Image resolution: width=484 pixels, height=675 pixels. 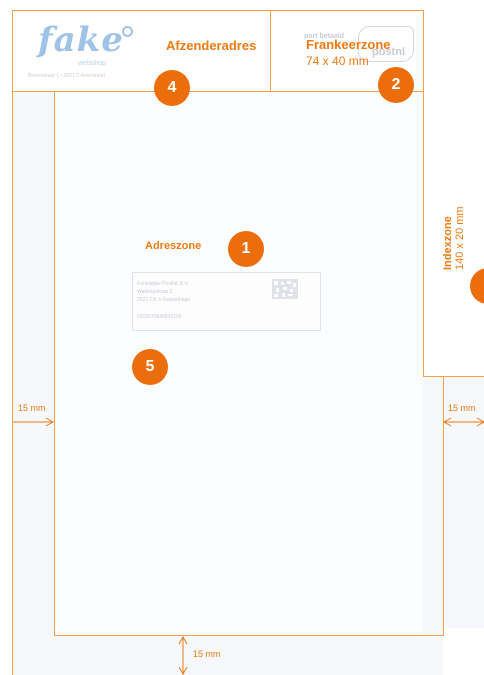 I want to click on top-border-line, so click(x=218, y=10).